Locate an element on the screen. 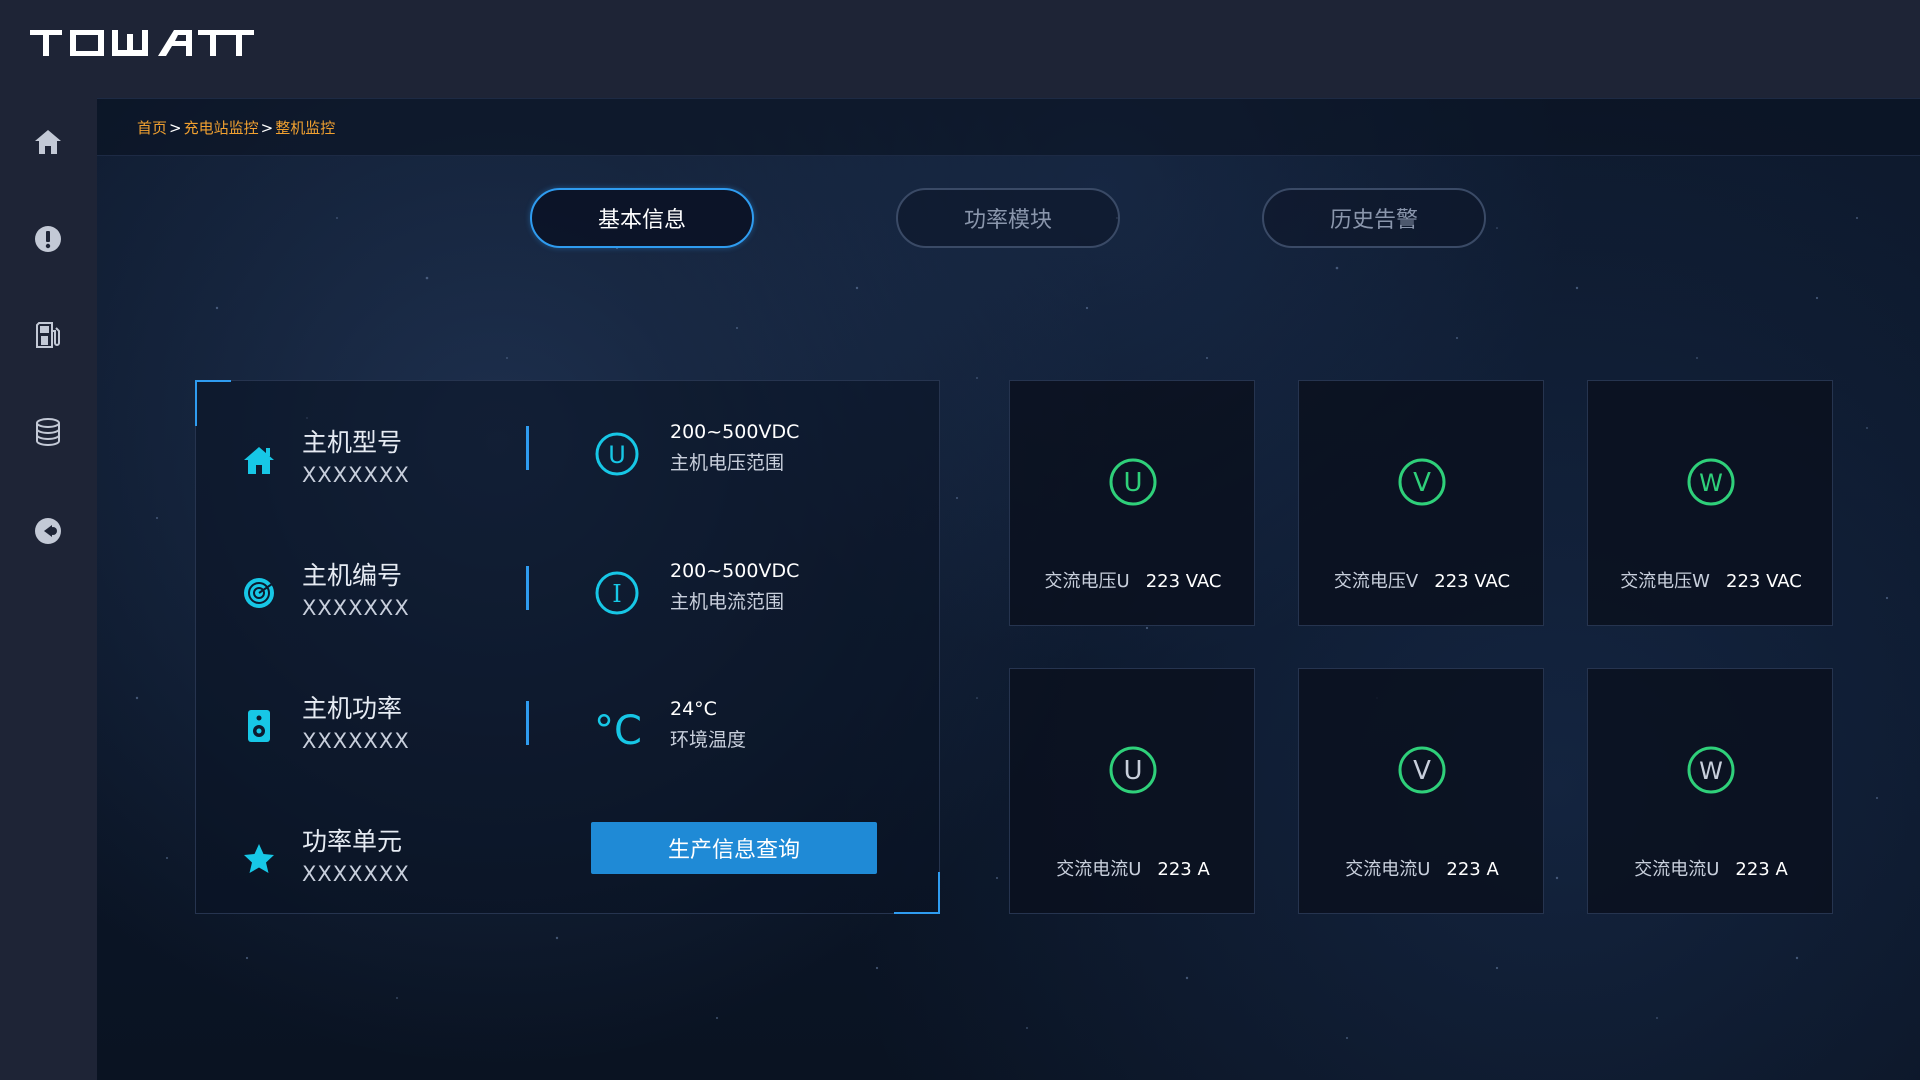 The width and height of the screenshot is (1920, 1080). sidebar-item-alarm is located at coordinates (48, 239).